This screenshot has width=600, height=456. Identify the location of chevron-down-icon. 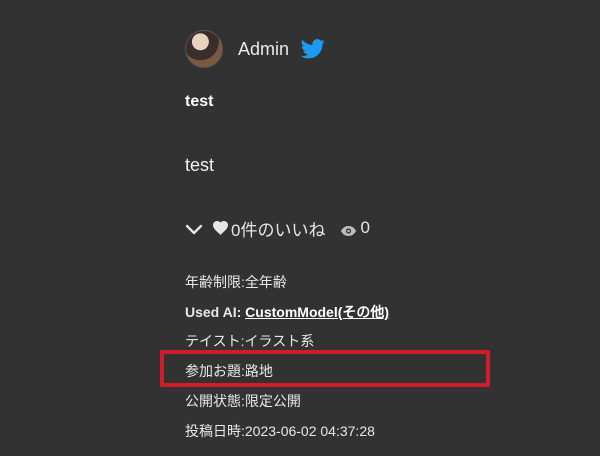
(194, 228).